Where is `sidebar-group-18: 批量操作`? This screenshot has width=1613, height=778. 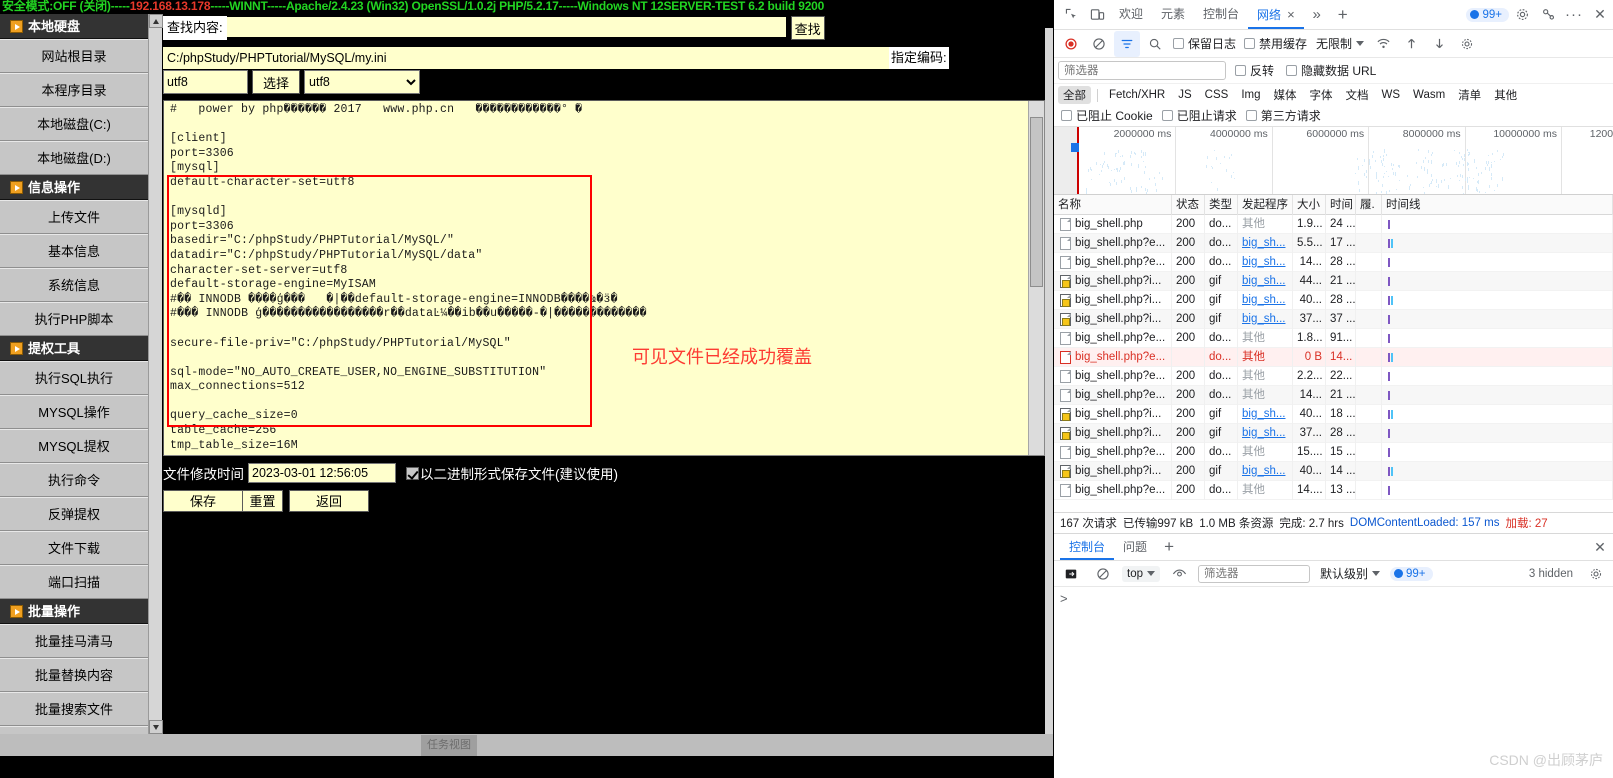
sidebar-group-18: 批量操作 is located at coordinates (74, 611).